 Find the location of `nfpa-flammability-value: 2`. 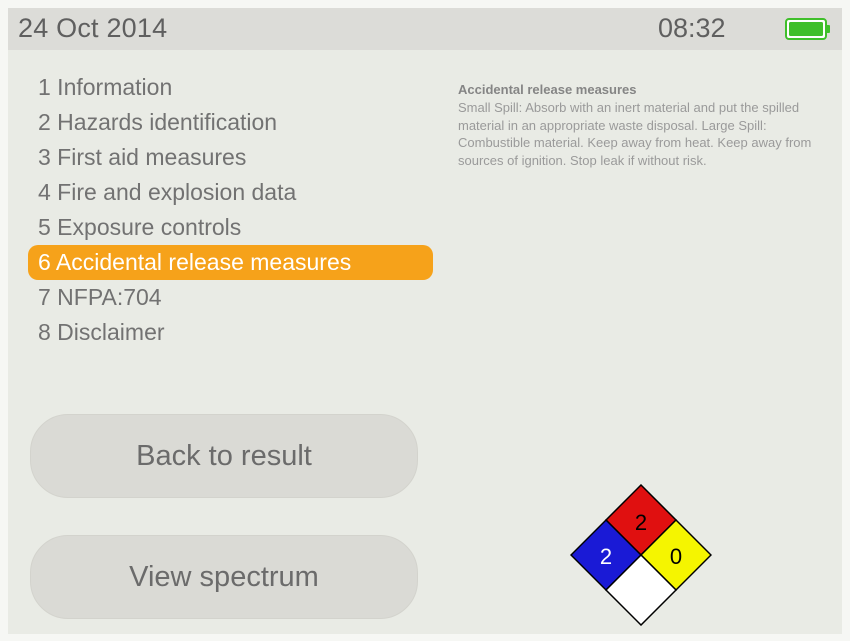

nfpa-flammability-value: 2 is located at coordinates (641, 522).